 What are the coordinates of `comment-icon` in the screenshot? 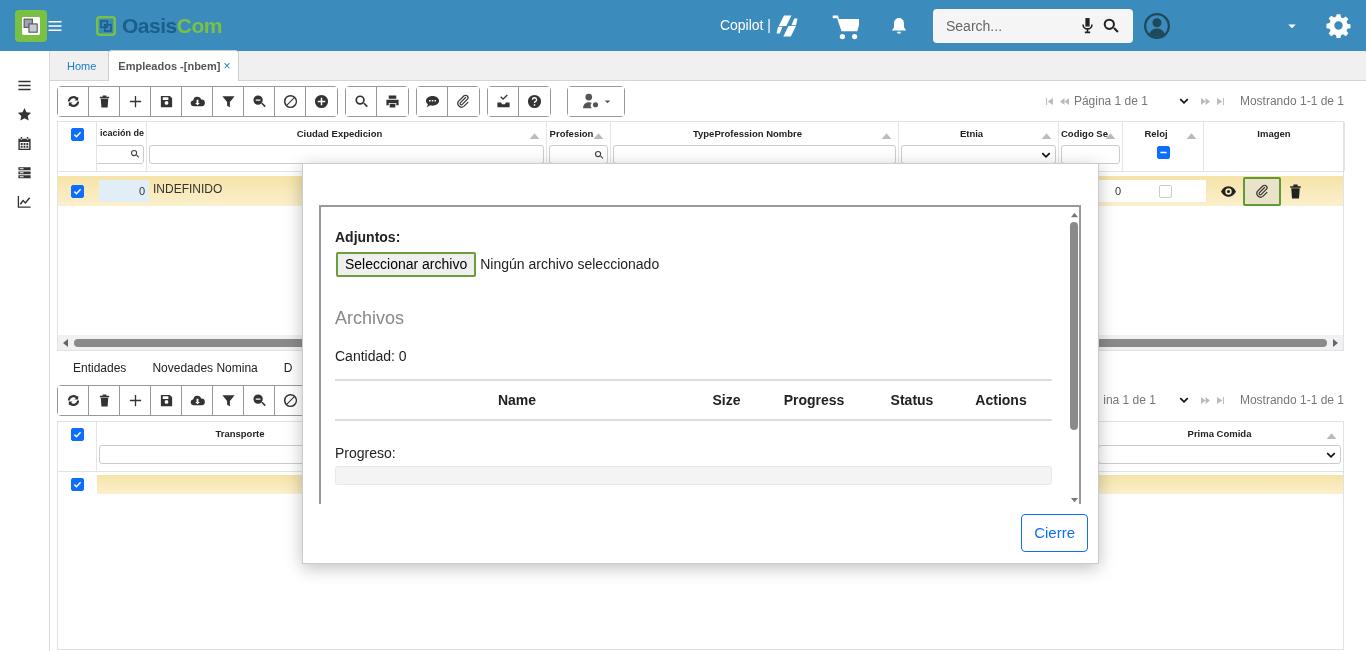 It's located at (432, 101).